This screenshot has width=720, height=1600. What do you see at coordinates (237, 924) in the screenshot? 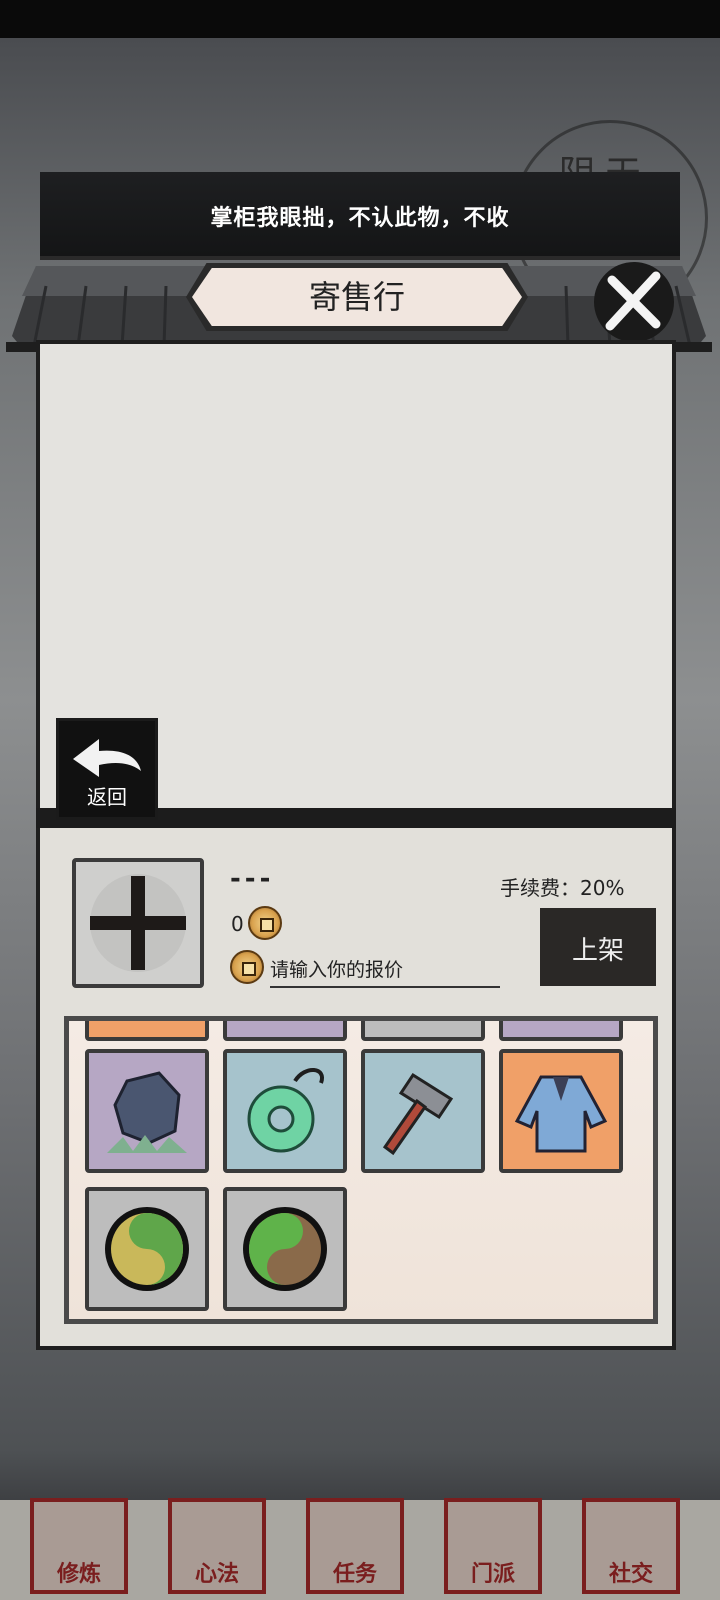
I see `item-quantity: 0` at bounding box center [237, 924].